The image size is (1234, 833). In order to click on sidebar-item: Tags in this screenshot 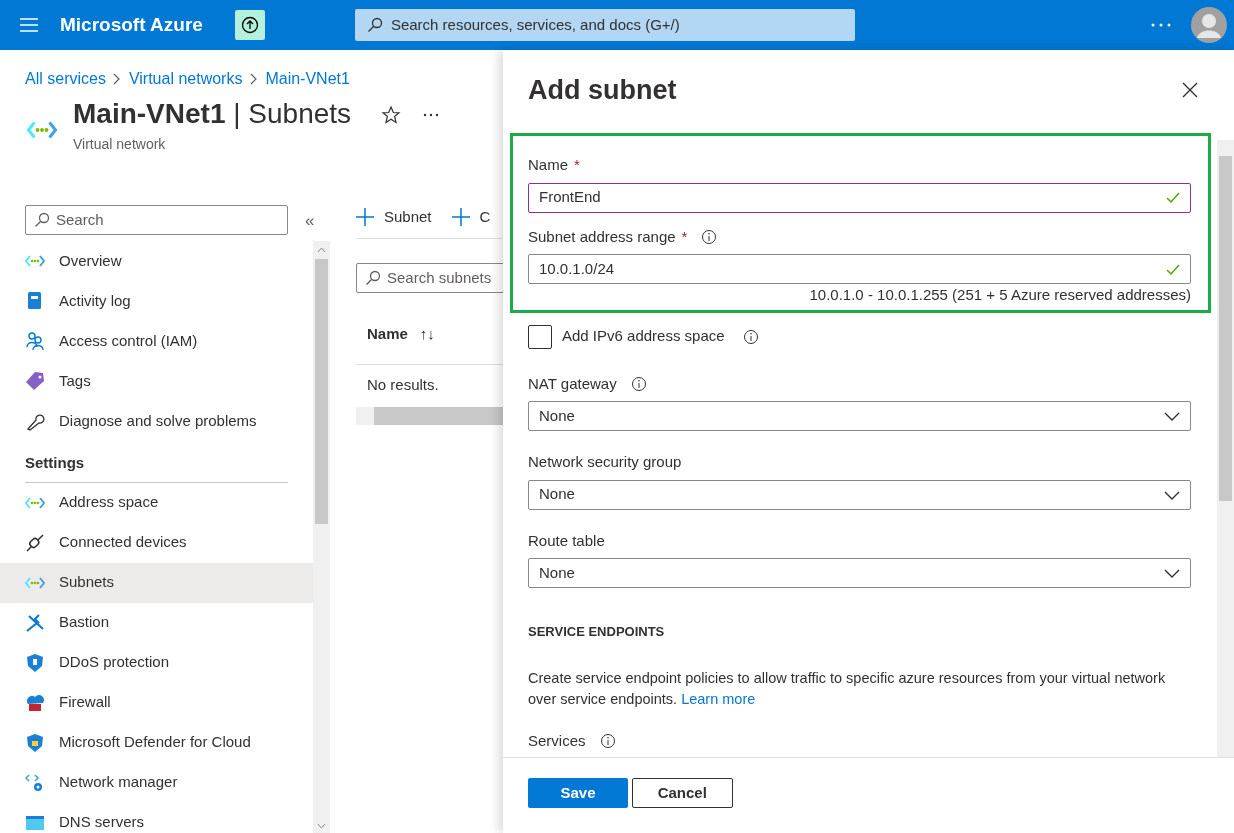, I will do `click(156, 381)`.